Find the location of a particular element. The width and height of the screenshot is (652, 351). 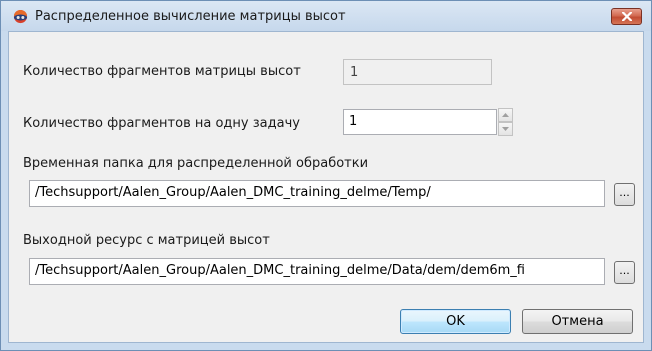

spin-down-icon is located at coordinates (505, 129).